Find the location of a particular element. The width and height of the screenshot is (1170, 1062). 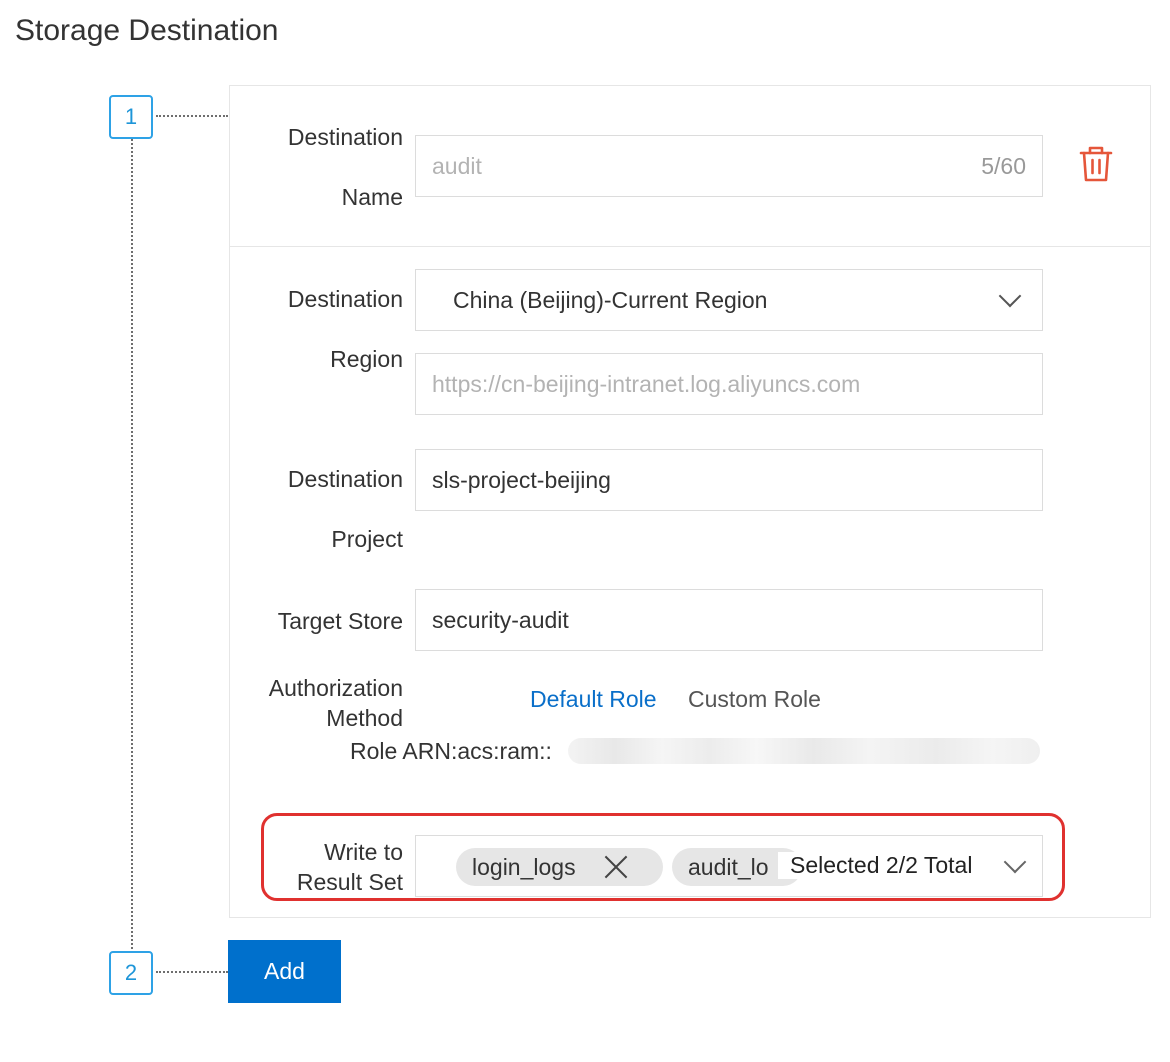

result-set-tag-label: login_logs is located at coordinates (524, 866).